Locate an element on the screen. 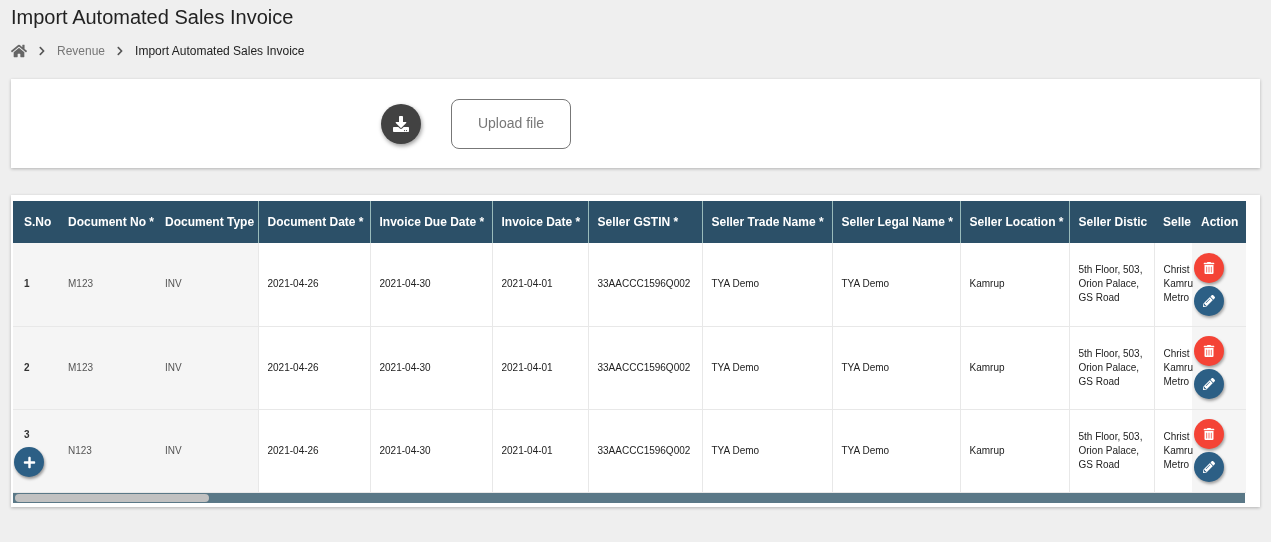  column-header: Selle is located at coordinates (1173, 222).